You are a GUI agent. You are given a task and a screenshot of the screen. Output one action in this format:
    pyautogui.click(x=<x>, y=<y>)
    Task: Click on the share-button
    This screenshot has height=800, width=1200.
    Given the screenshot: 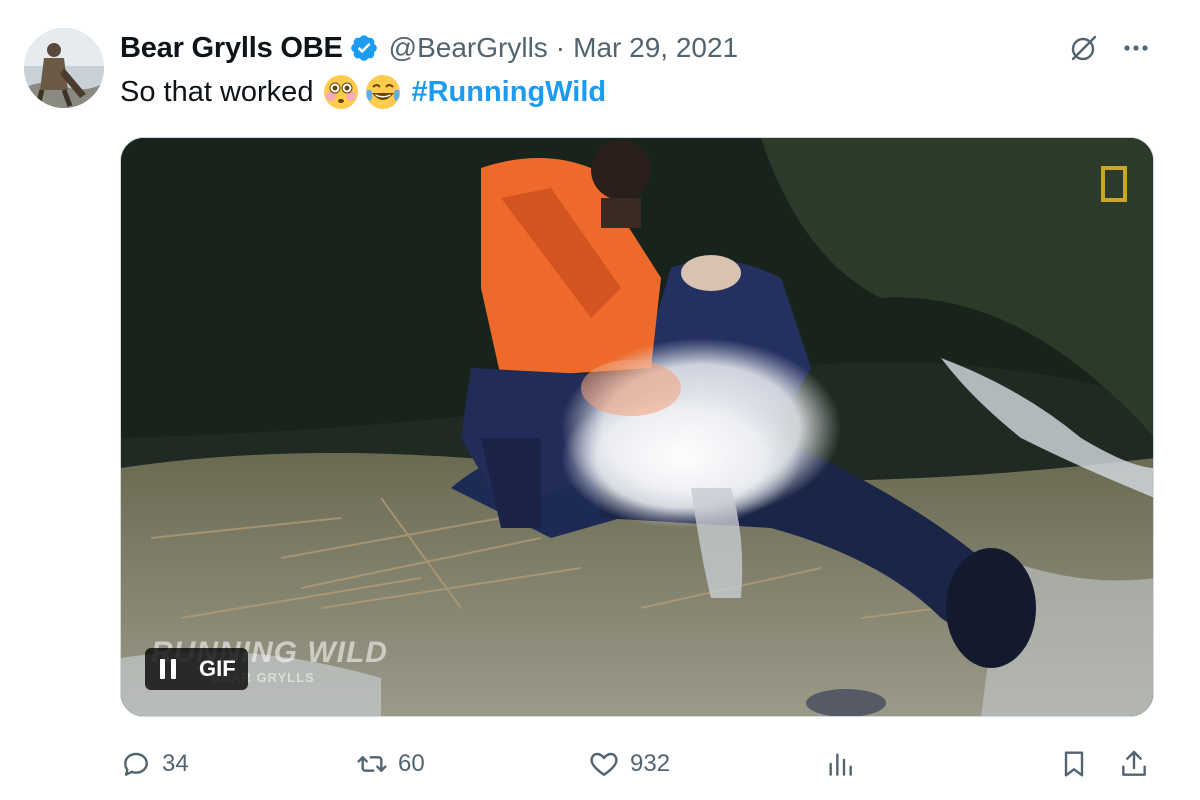 What is the action you would take?
    pyautogui.click(x=1134, y=764)
    